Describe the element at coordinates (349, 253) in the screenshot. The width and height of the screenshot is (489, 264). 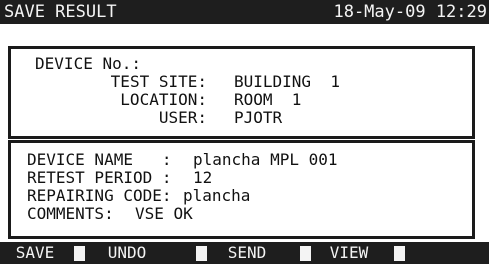
I see `view-button: VIEW` at that location.